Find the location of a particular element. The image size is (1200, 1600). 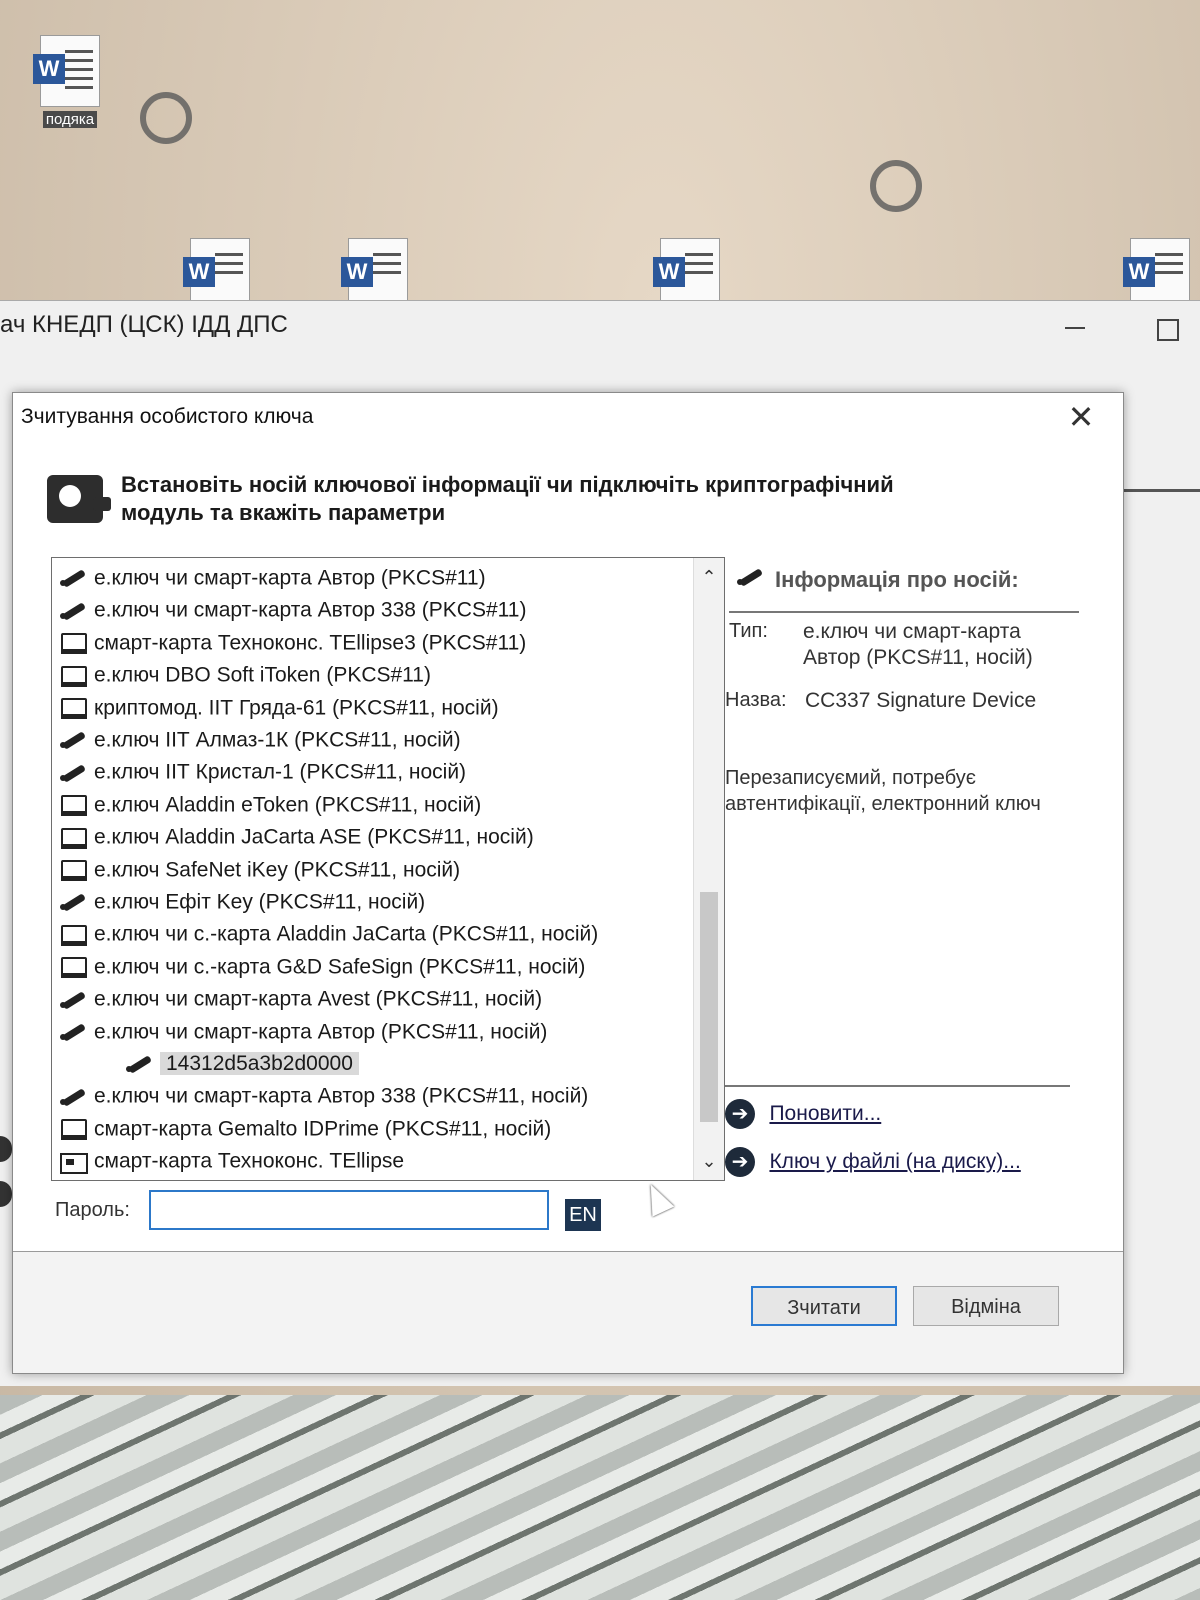

media-info-title: Інформація про носій: is located at coordinates (897, 579).